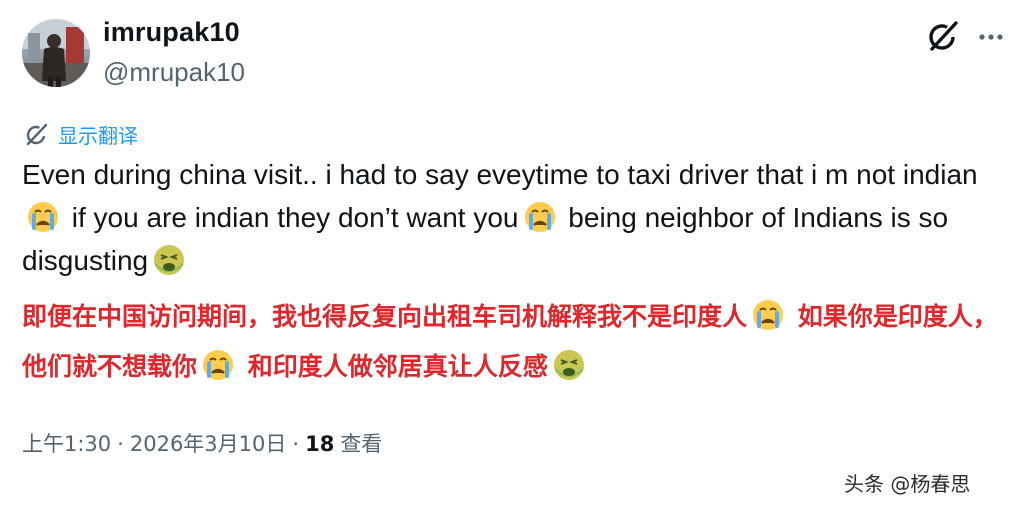 The image size is (1024, 510). I want to click on tweet-time: 上午1:30, so click(66, 444).